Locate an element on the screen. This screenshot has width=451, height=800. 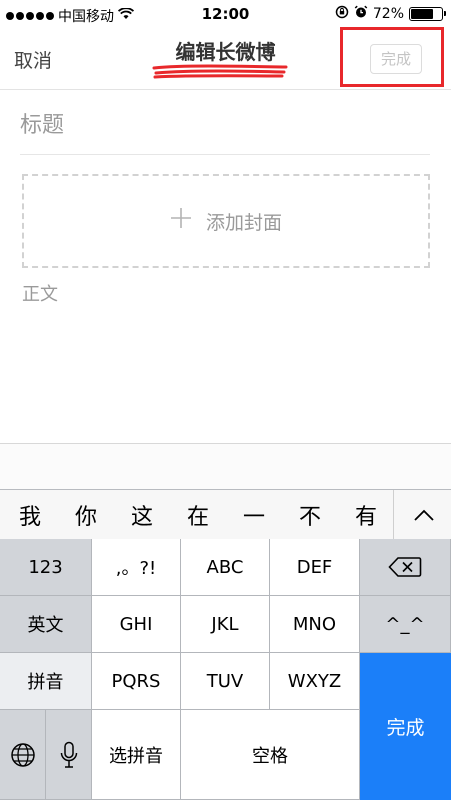
plus-icon is located at coordinates (181, 221).